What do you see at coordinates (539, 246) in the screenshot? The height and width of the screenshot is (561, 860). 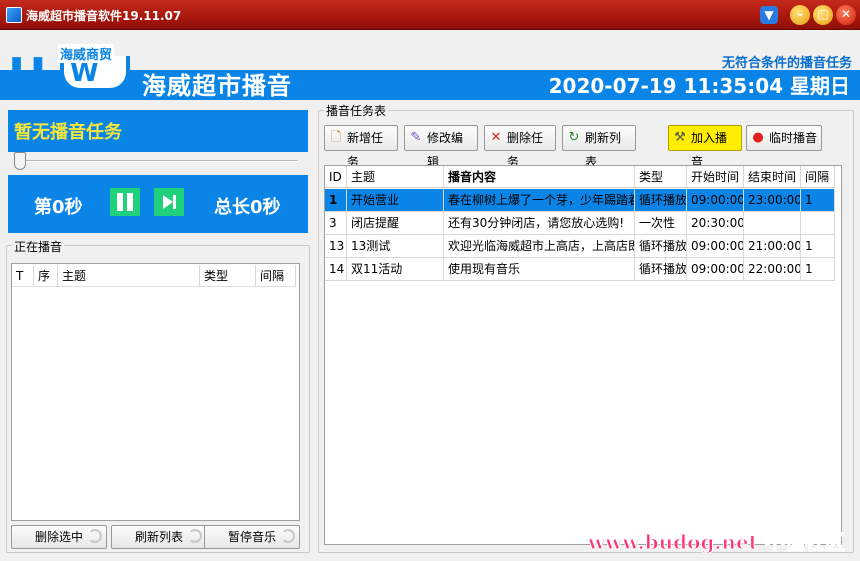 I see `cell-content: 欢迎光临海威超市上高店，上高店即` at bounding box center [539, 246].